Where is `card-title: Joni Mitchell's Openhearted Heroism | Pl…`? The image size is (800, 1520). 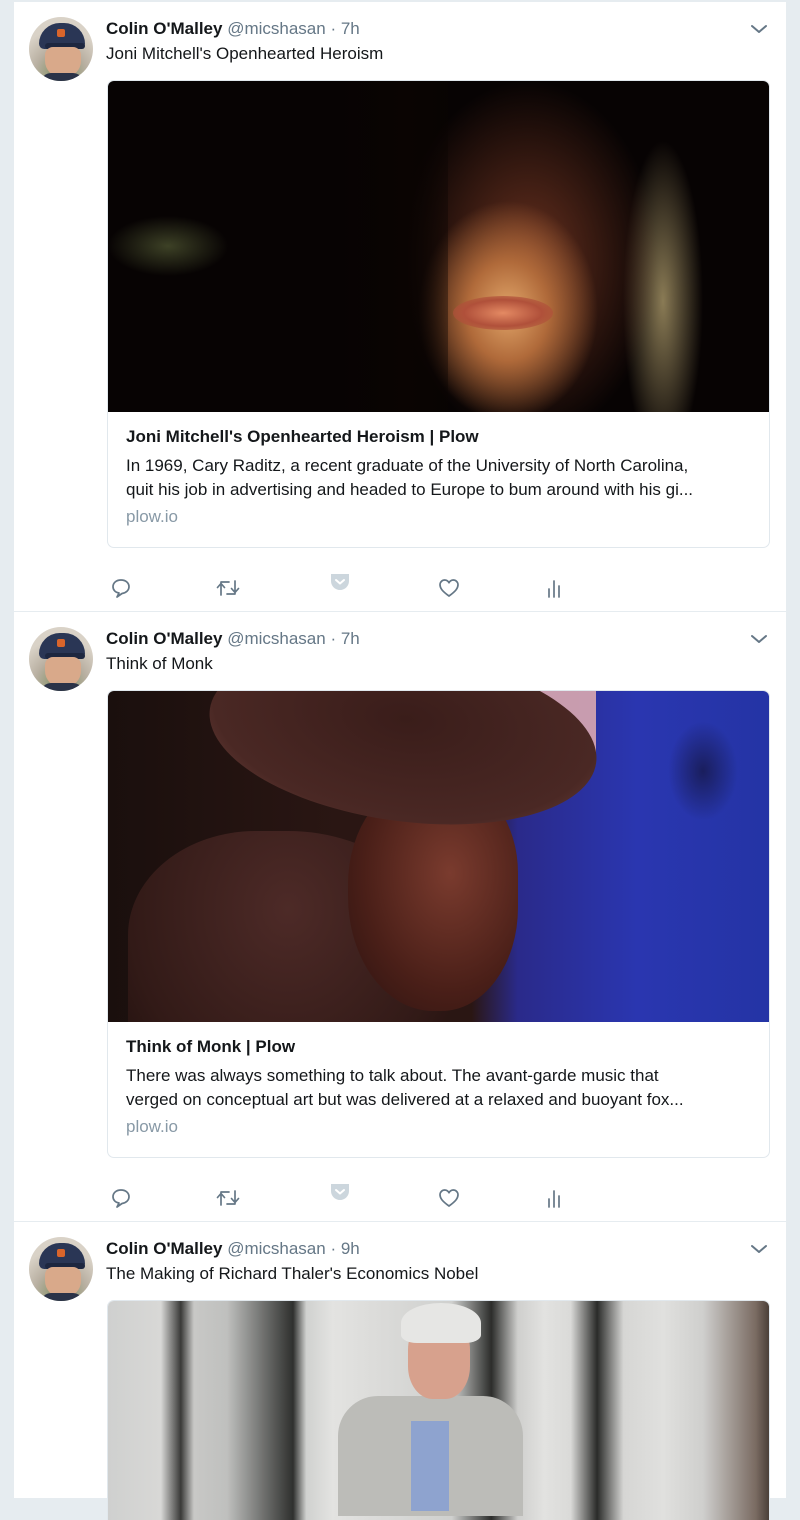 card-title: Joni Mitchell's Openhearted Heroism | Pl… is located at coordinates (302, 436).